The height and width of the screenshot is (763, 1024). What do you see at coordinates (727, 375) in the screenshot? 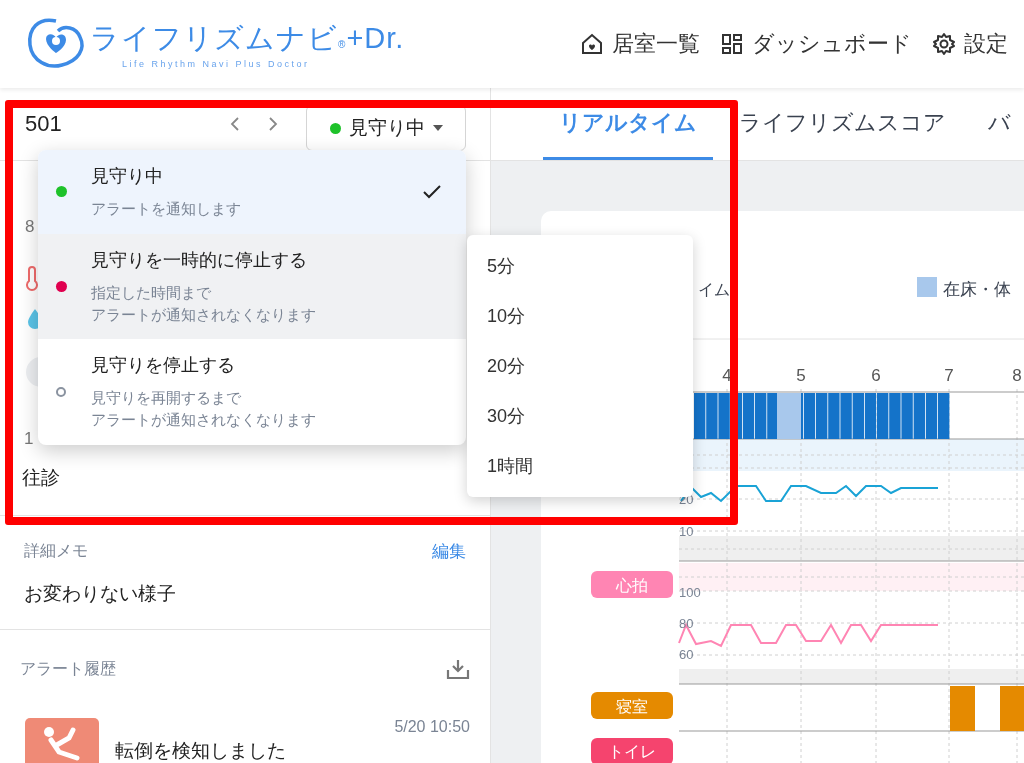
I see `hour-tick: 4` at bounding box center [727, 375].